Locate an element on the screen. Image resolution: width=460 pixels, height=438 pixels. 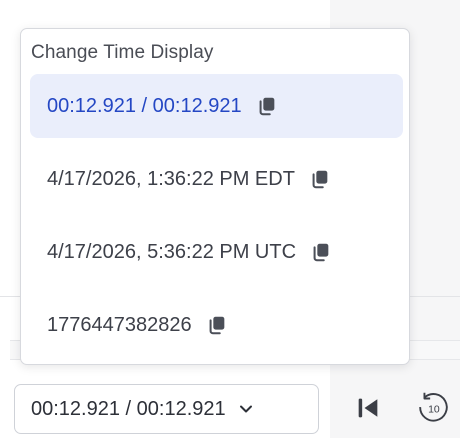
rewind-10-icon: 10 is located at coordinates (433, 408).